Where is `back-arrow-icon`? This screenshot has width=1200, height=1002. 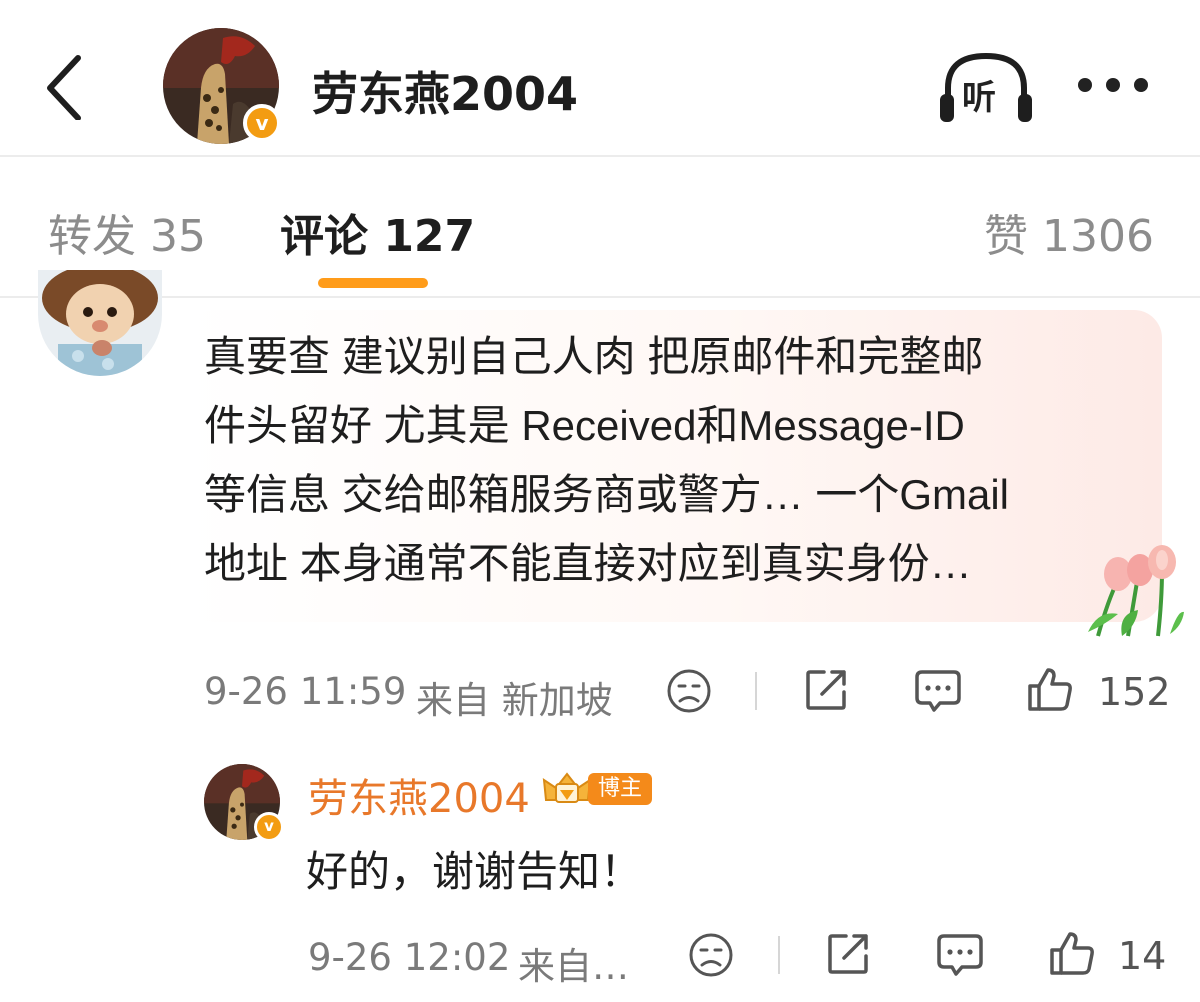
back-arrow-icon is located at coordinates (65, 85).